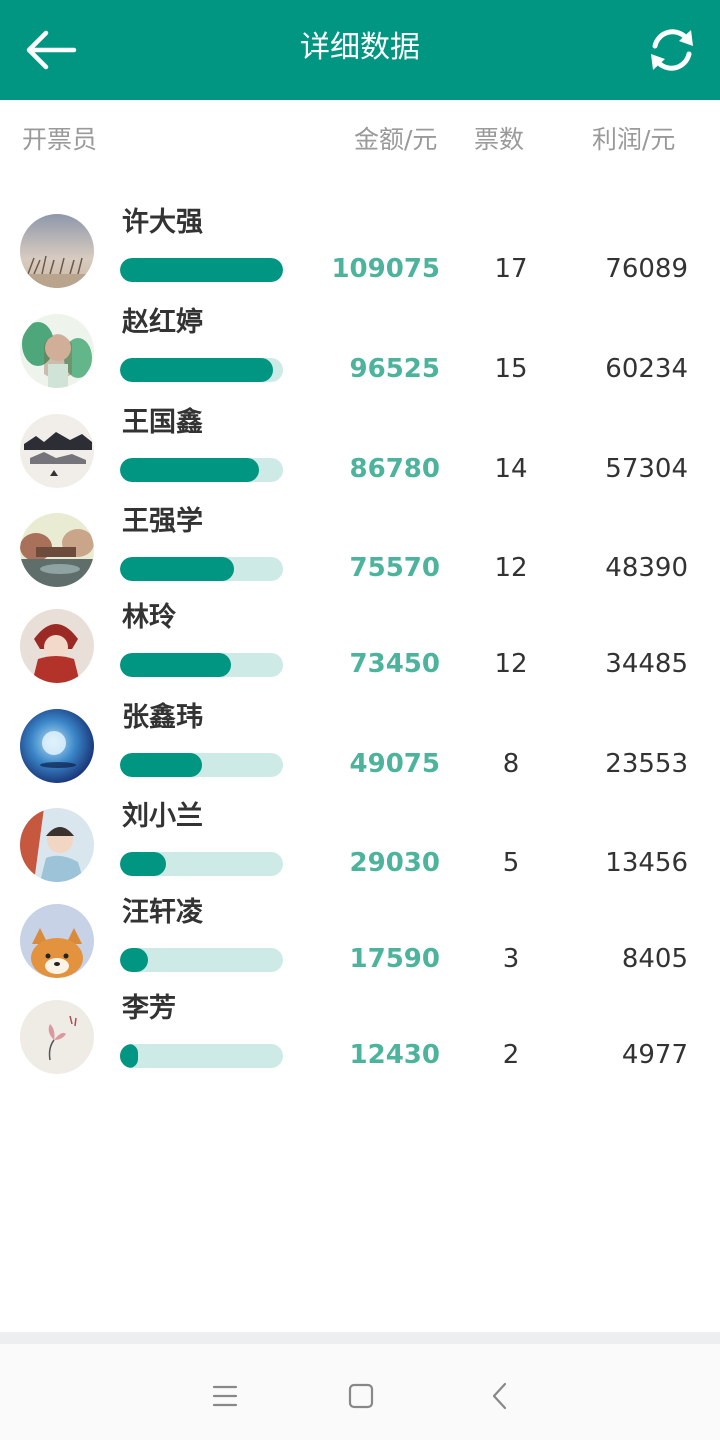 The image size is (720, 1440). What do you see at coordinates (394, 764) in the screenshot?
I see `amount-value: 49075` at bounding box center [394, 764].